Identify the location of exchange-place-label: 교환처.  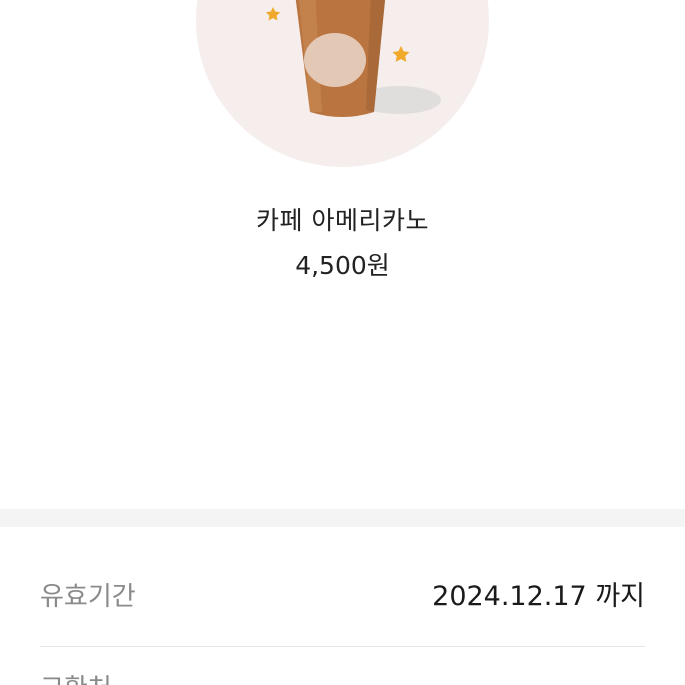
(76, 678).